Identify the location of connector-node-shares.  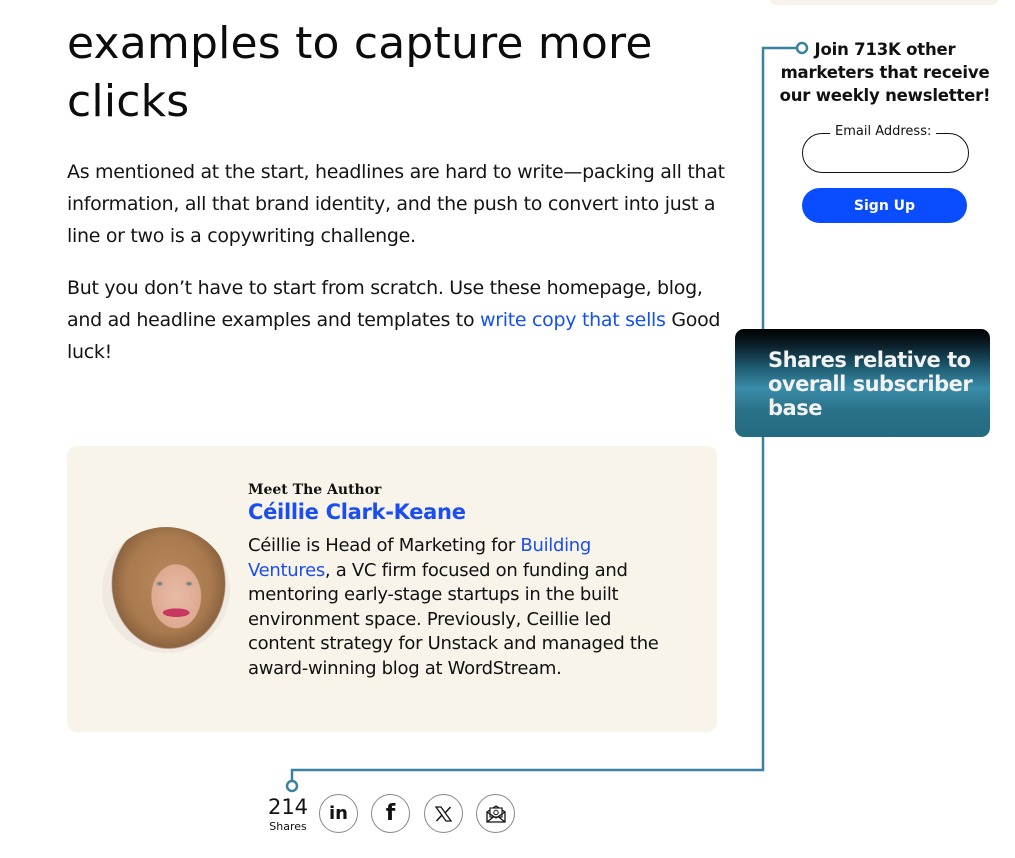
(292, 786).